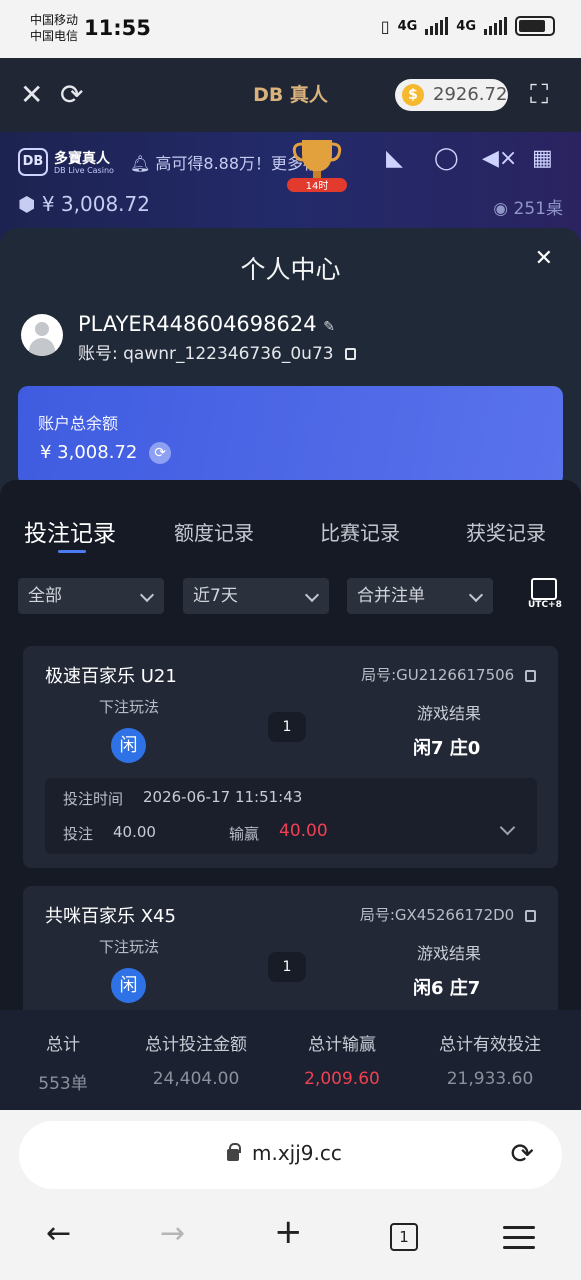  Describe the element at coordinates (360, 531) in the screenshot. I see `tab-match-records: 比赛记录` at that location.